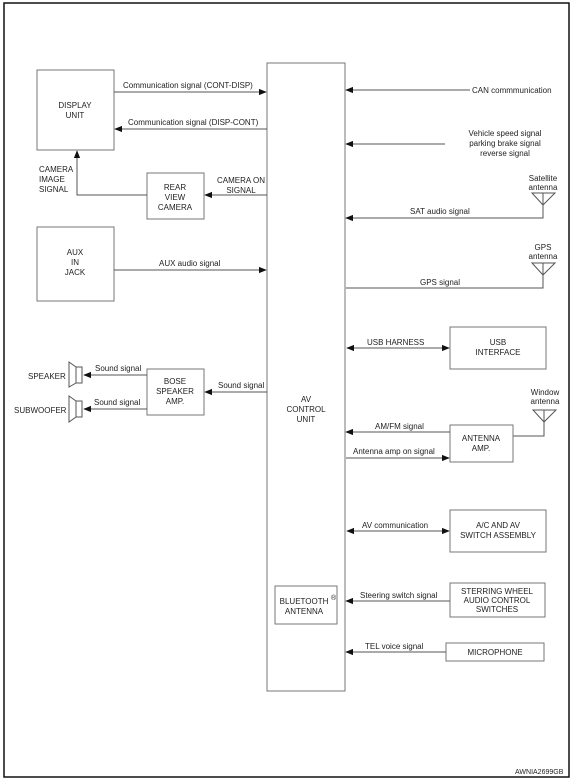 The image size is (573, 781). Describe the element at coordinates (241, 385) in the screenshot. I see `sound-amp-label: Sound signal` at that location.